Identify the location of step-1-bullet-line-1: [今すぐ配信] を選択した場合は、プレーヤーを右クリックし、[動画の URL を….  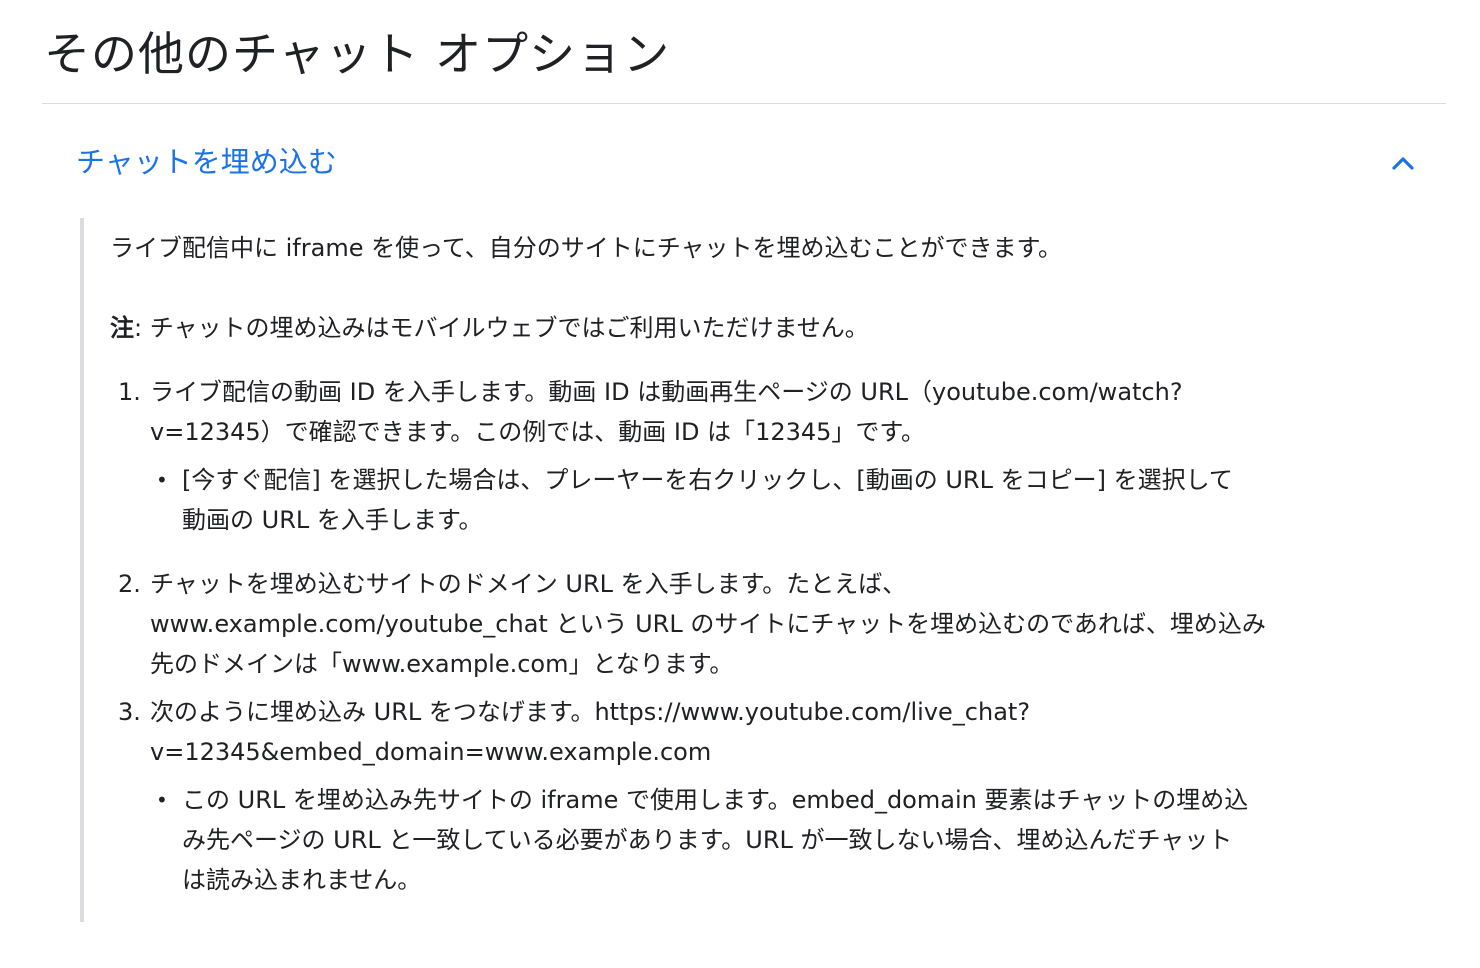
(707, 480).